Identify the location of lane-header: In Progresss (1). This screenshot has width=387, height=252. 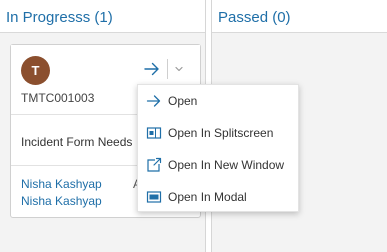
(102, 16).